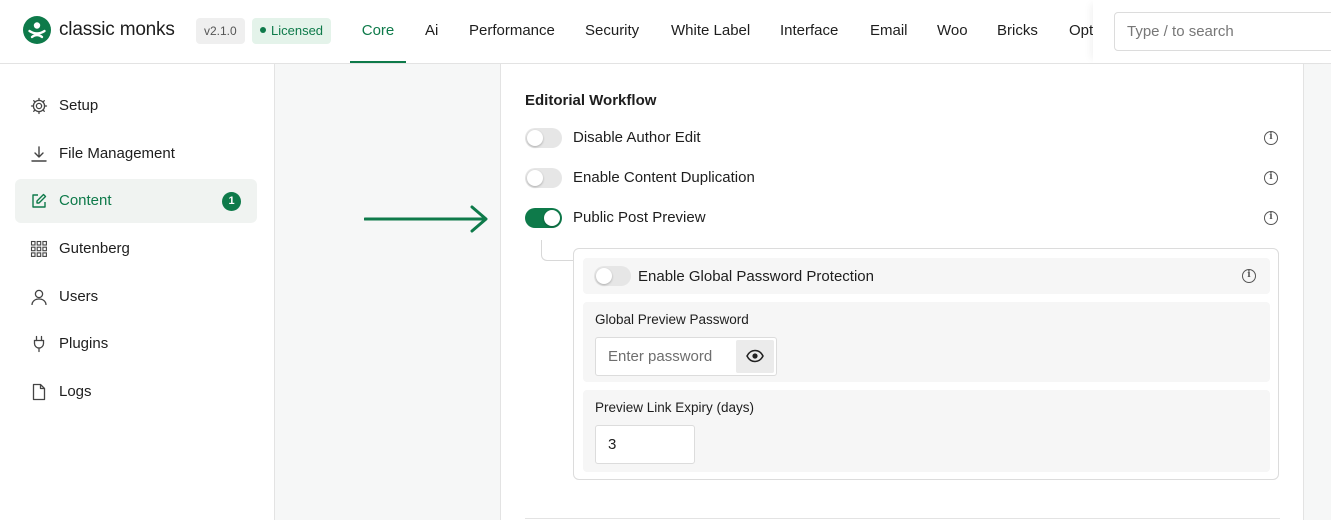 The height and width of the screenshot is (520, 1331). Describe the element at coordinates (431, 31) in the screenshot. I see `tab-ai: Ai` at that location.